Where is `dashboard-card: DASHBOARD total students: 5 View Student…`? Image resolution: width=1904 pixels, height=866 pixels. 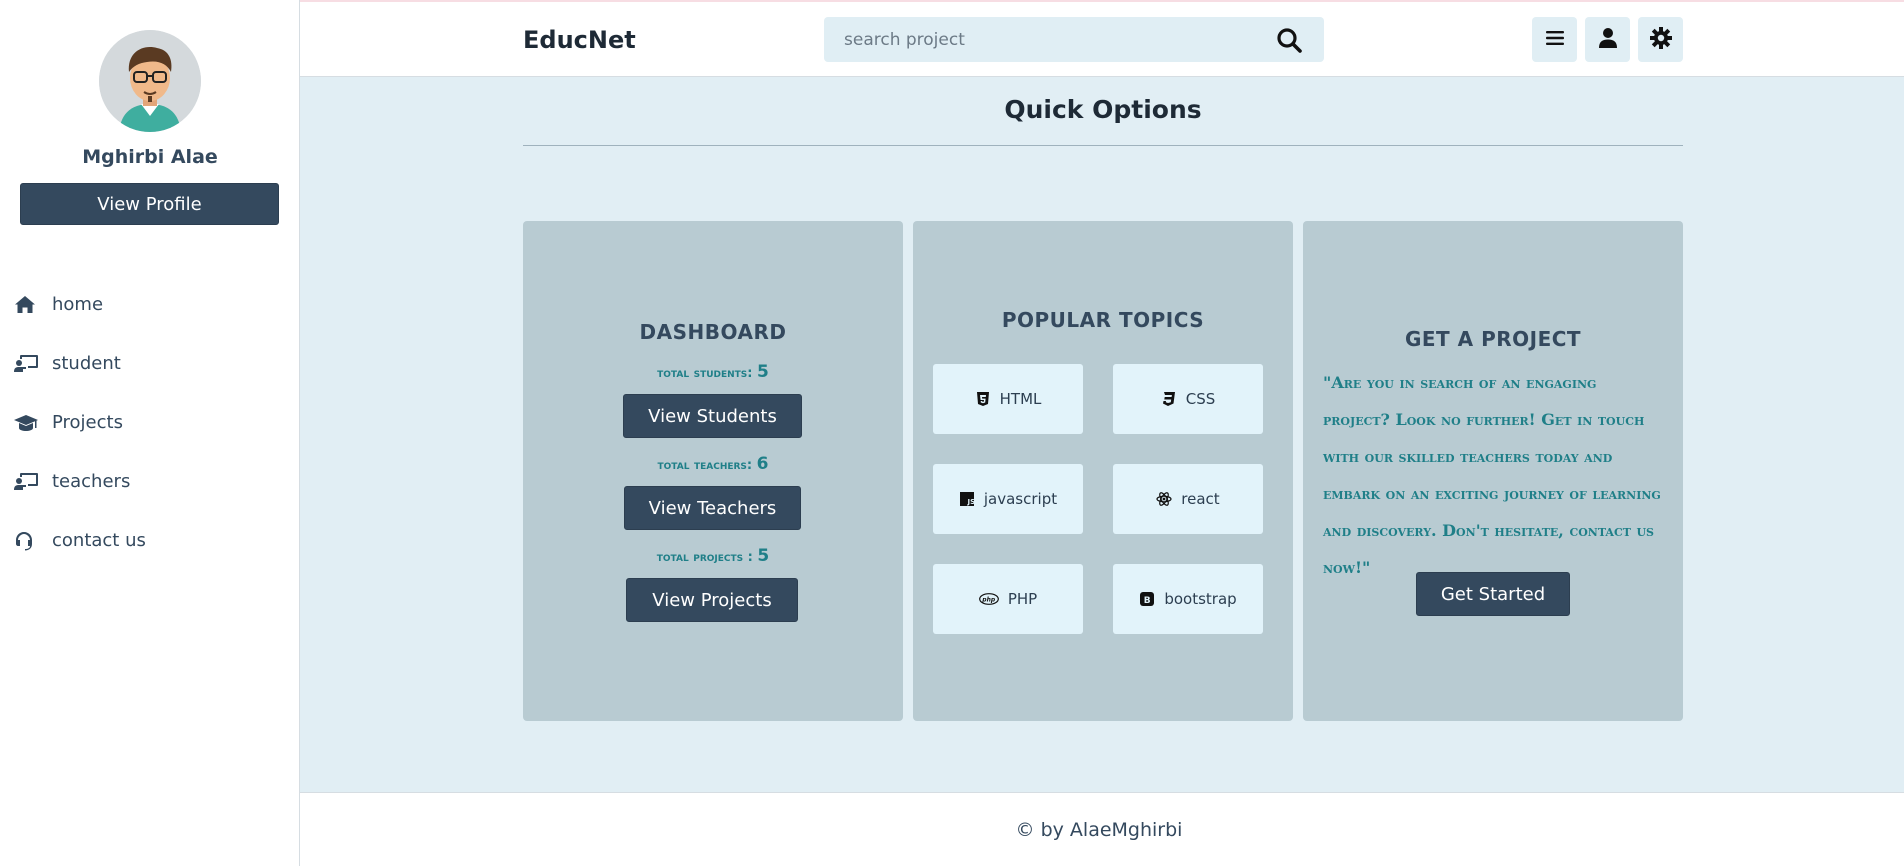
dashboard-card: DASHBOARD total students: 5 View Student… is located at coordinates (713, 471).